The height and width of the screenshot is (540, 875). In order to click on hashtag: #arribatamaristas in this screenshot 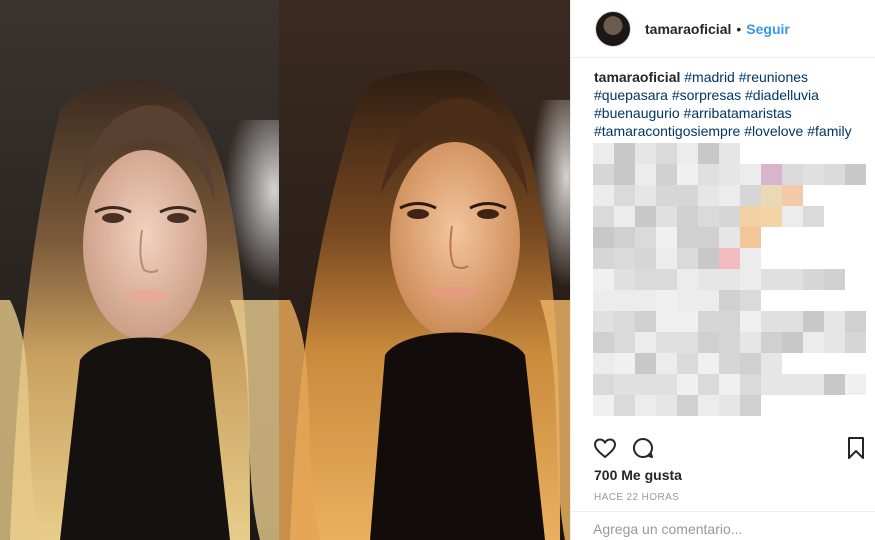, I will do `click(738, 113)`.